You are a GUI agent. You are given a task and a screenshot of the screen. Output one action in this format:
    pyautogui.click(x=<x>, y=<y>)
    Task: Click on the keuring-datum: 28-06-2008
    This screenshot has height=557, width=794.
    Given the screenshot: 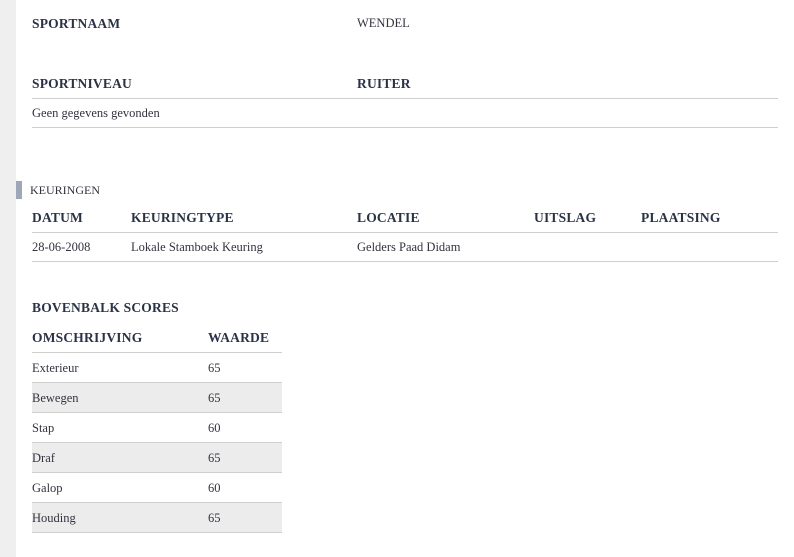 What is the action you would take?
    pyautogui.click(x=61, y=247)
    